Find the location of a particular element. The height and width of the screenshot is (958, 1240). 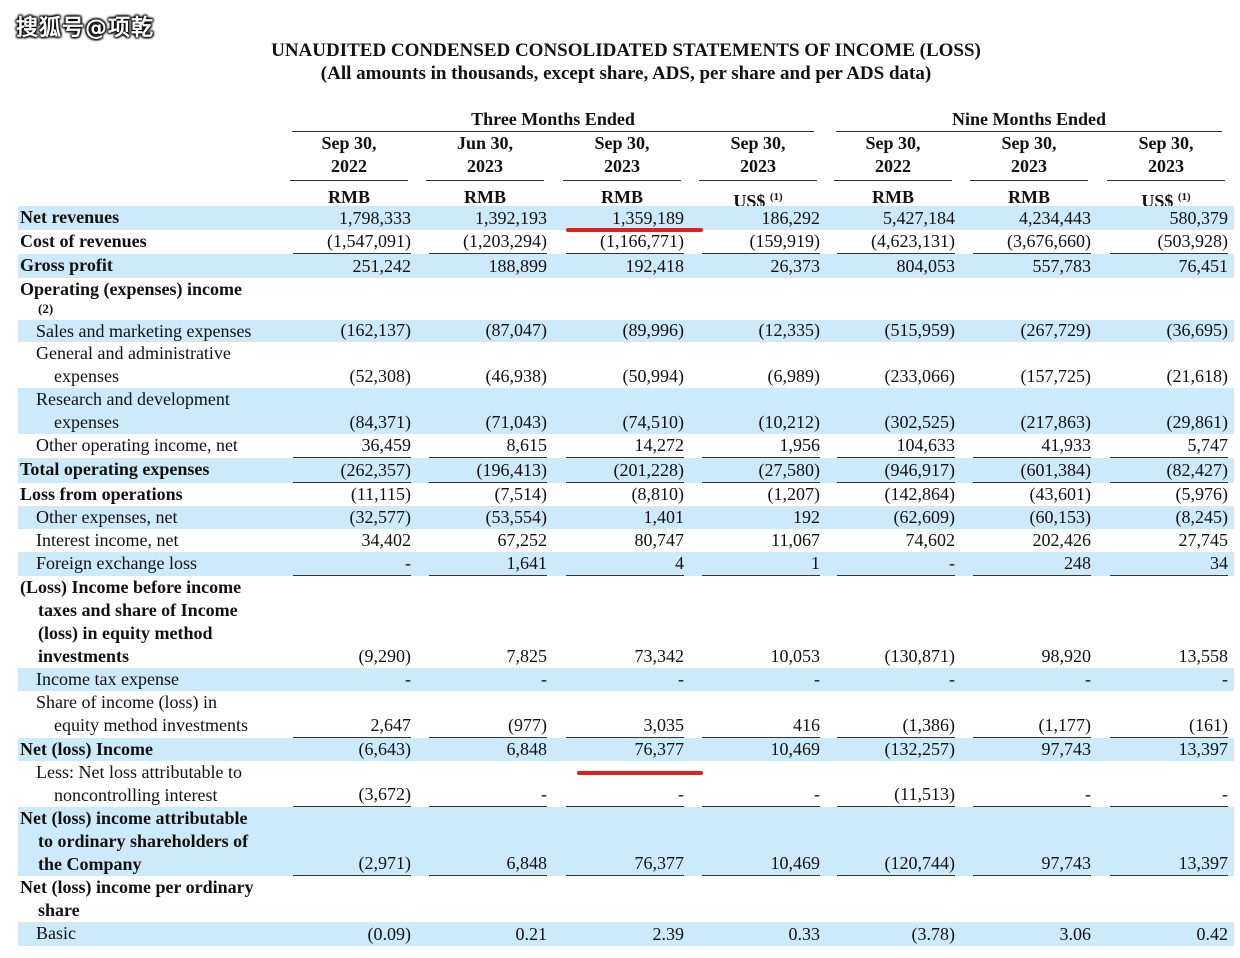

table-cell: (4,623,131) is located at coordinates (896, 242).